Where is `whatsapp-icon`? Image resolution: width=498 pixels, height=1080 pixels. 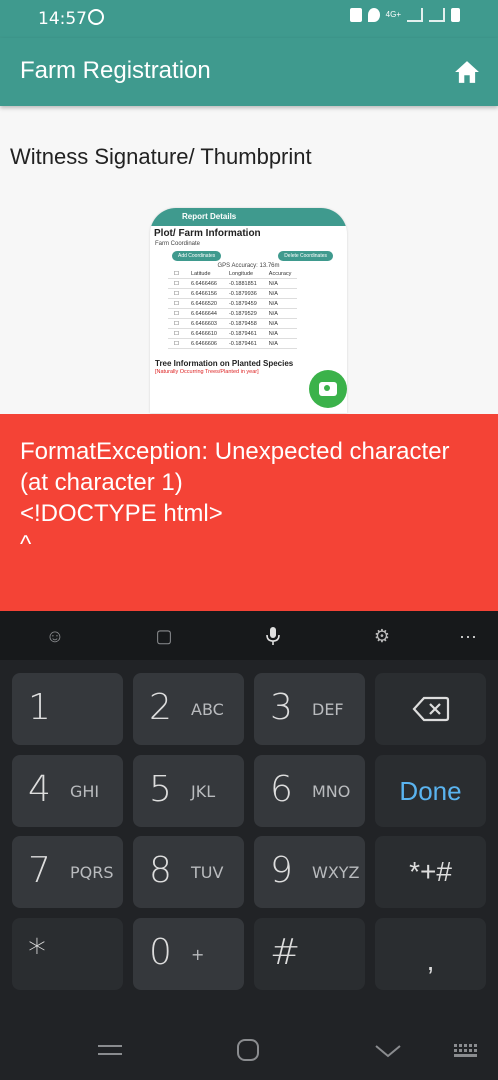 whatsapp-icon is located at coordinates (96, 17).